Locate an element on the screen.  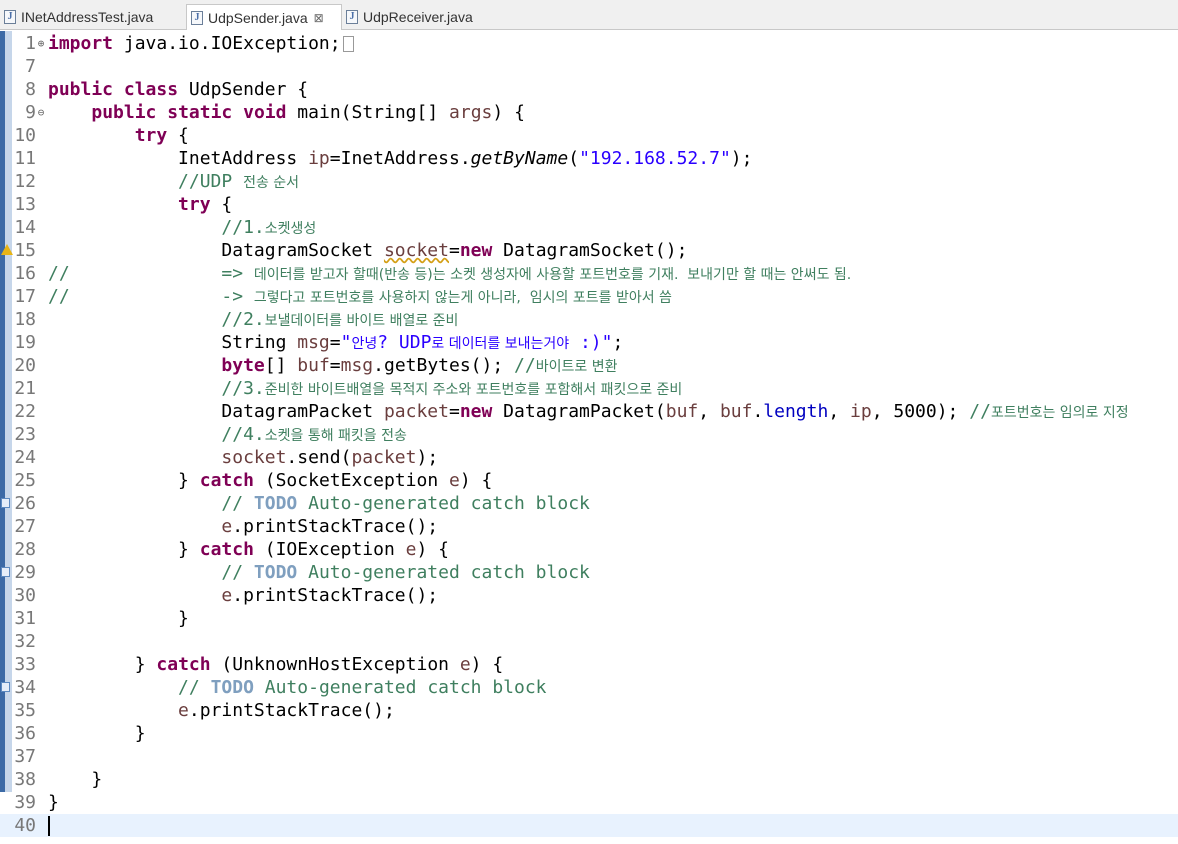
code-line: import java.io.IOException; is located at coordinates (589, 43).